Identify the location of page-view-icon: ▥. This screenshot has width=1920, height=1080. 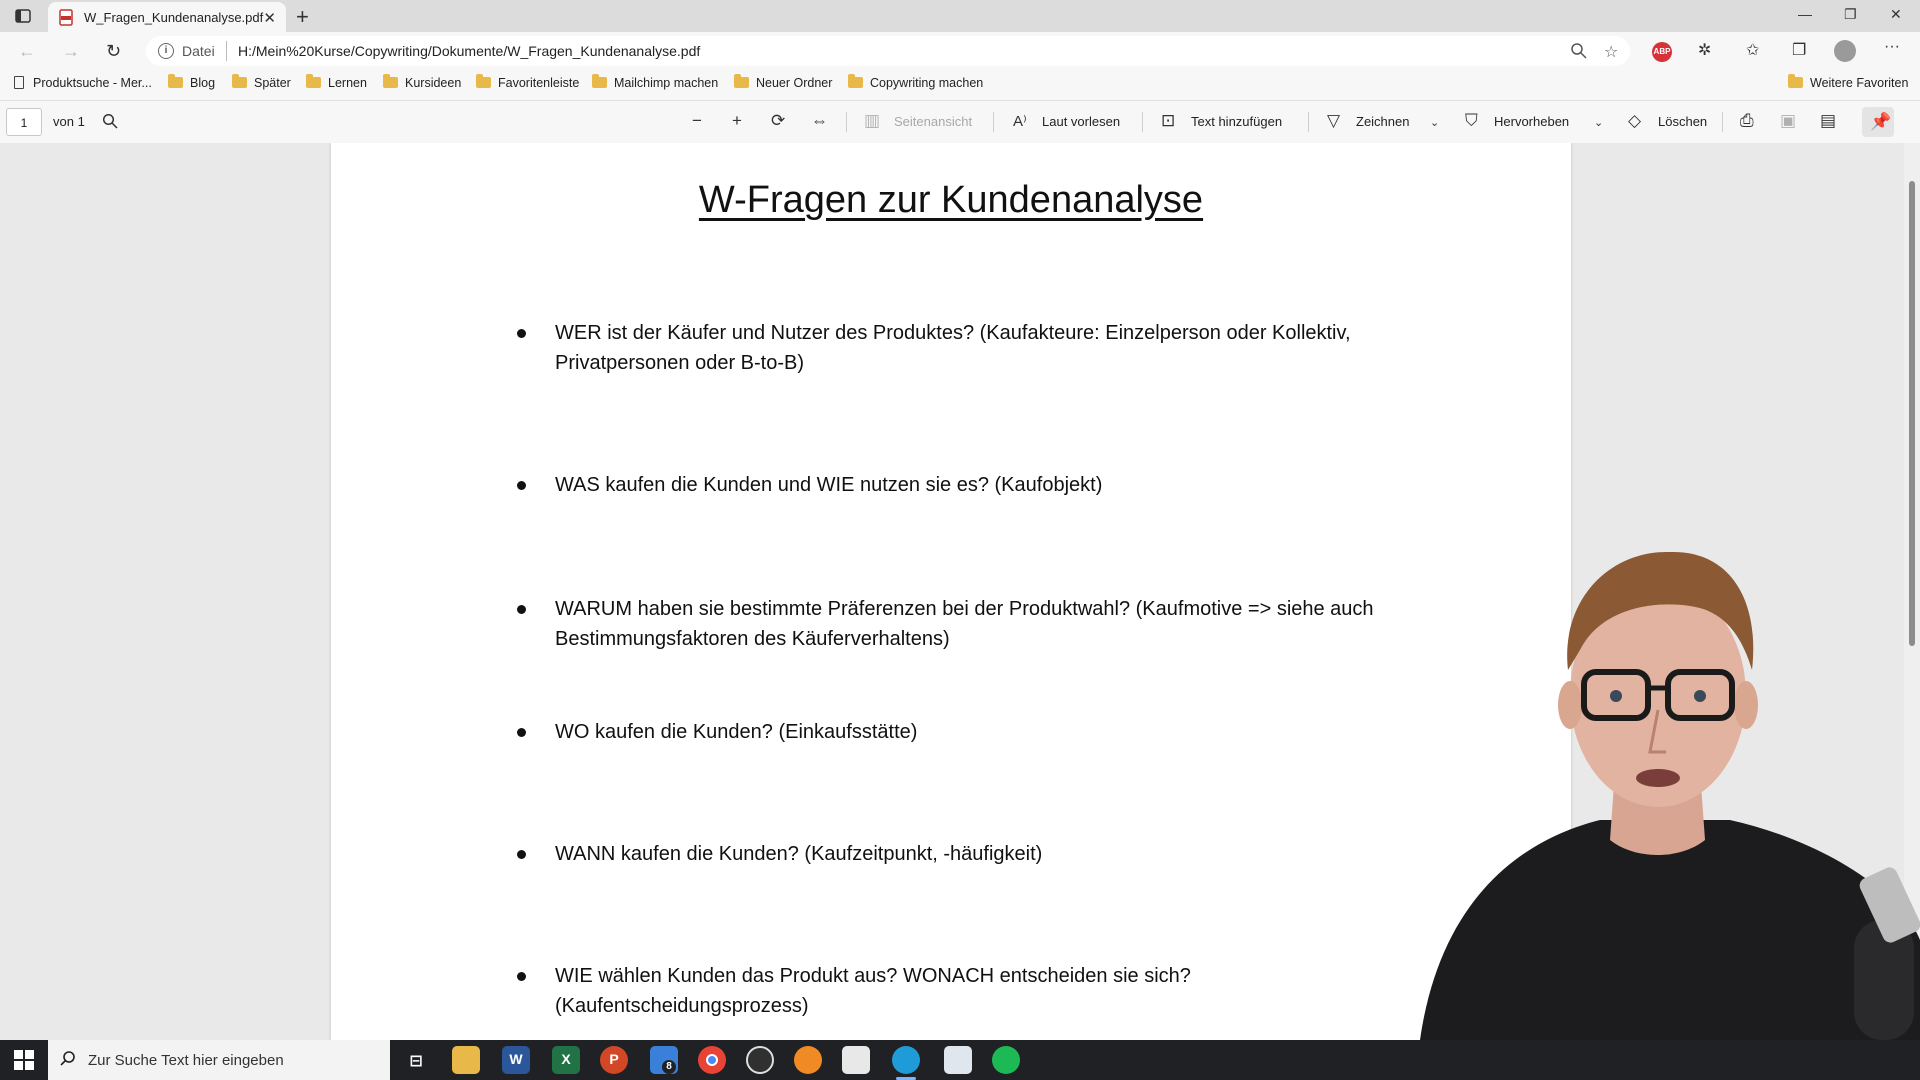
(872, 120).